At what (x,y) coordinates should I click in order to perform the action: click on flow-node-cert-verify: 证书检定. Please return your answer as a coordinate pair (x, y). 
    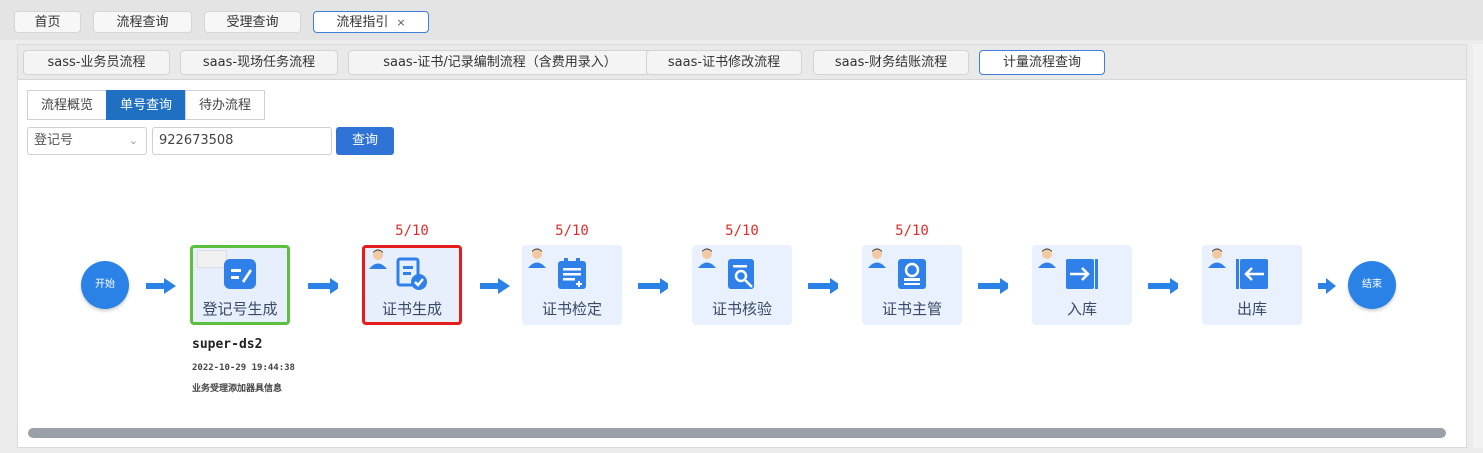
    Looking at the image, I should click on (572, 285).